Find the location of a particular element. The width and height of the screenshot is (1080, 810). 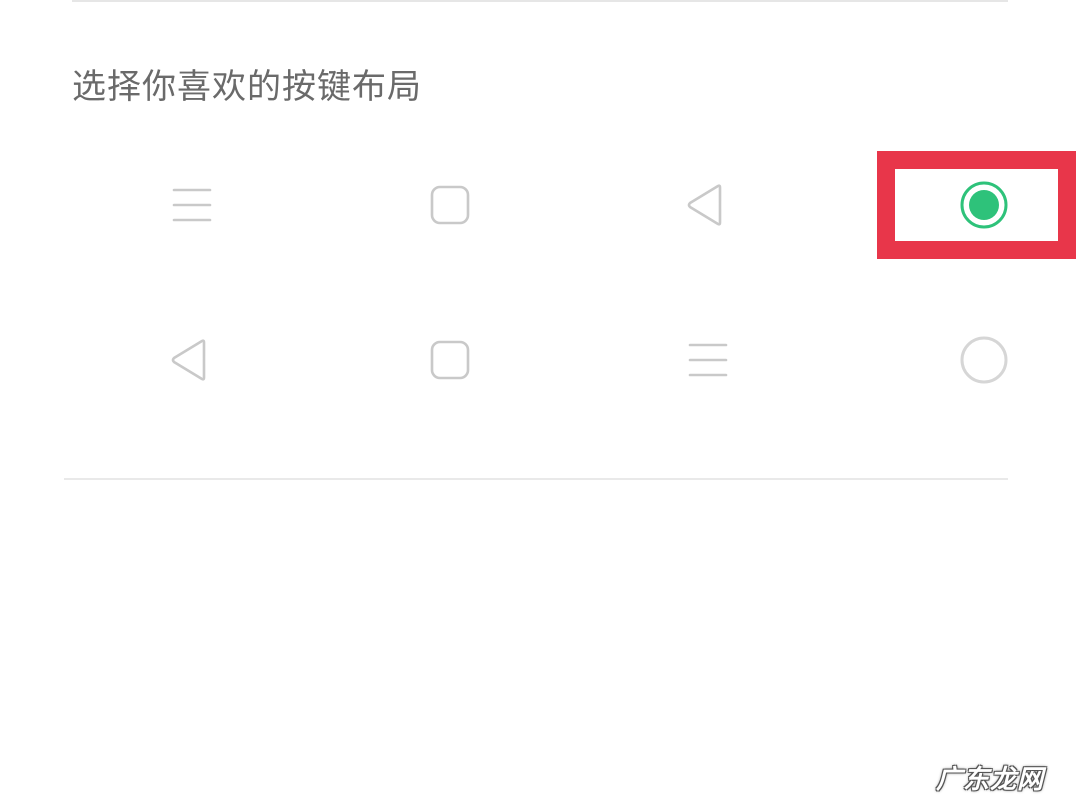

layout-radio-unselected is located at coordinates (984, 360).